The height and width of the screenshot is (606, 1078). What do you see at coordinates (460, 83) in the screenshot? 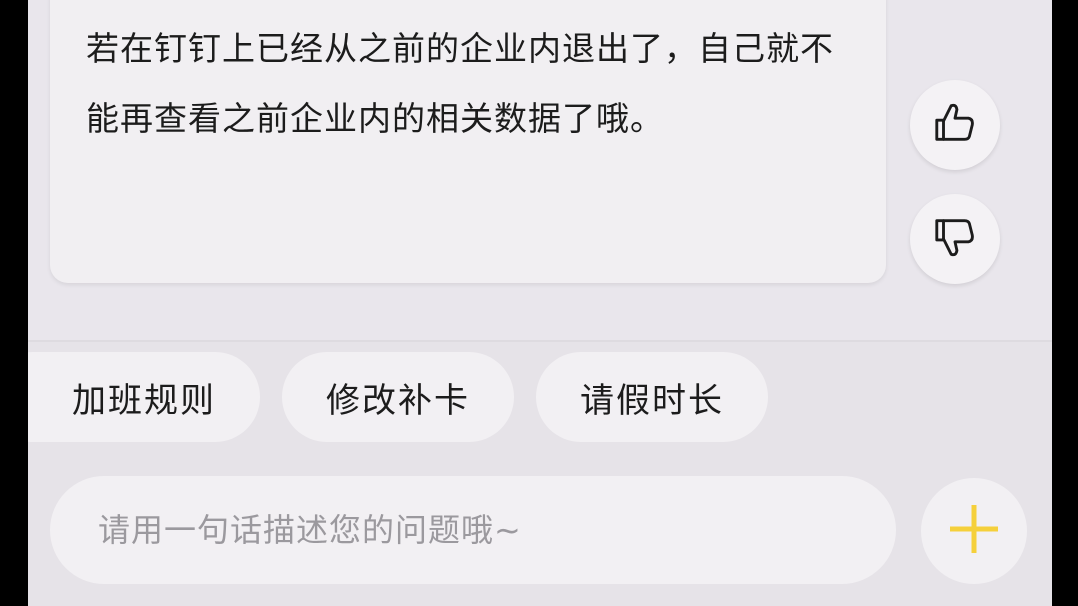
I see `bot-message-text: 若在钉钉上已经从之前的企业内退出了，自己就不能再查看之前企业内的相关数据了哦。` at bounding box center [460, 83].